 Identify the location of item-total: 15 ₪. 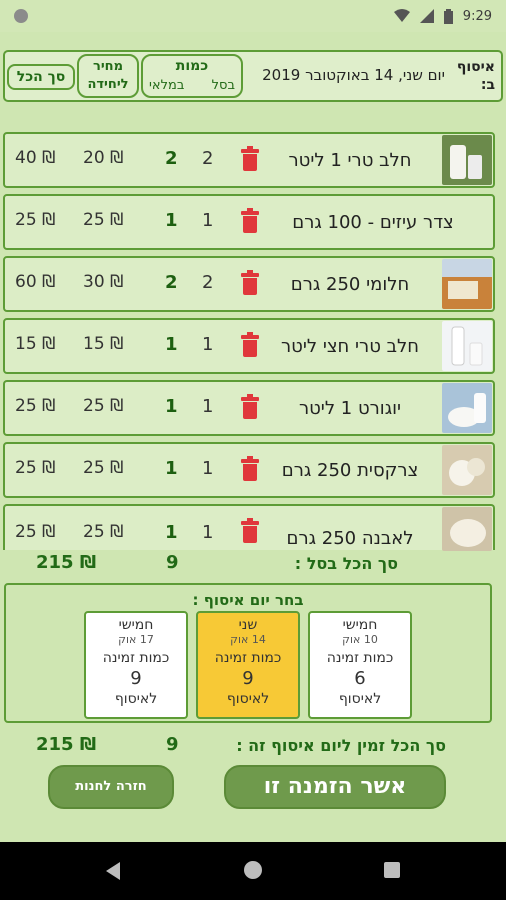
(35, 344).